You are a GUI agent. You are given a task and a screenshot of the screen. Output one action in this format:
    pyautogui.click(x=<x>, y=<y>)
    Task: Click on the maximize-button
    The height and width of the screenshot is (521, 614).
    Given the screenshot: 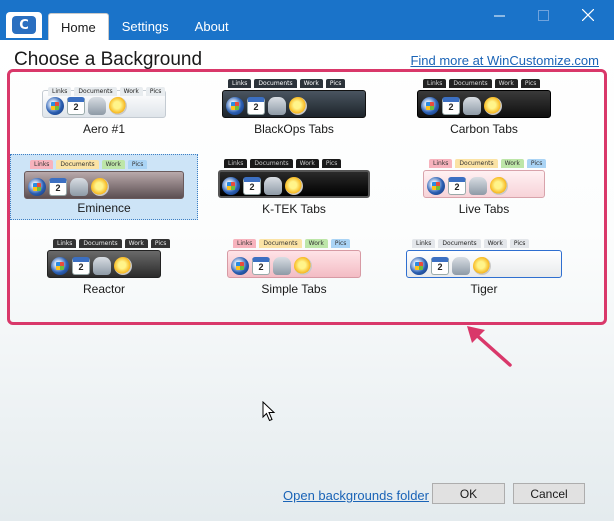 What is the action you would take?
    pyautogui.click(x=543, y=15)
    